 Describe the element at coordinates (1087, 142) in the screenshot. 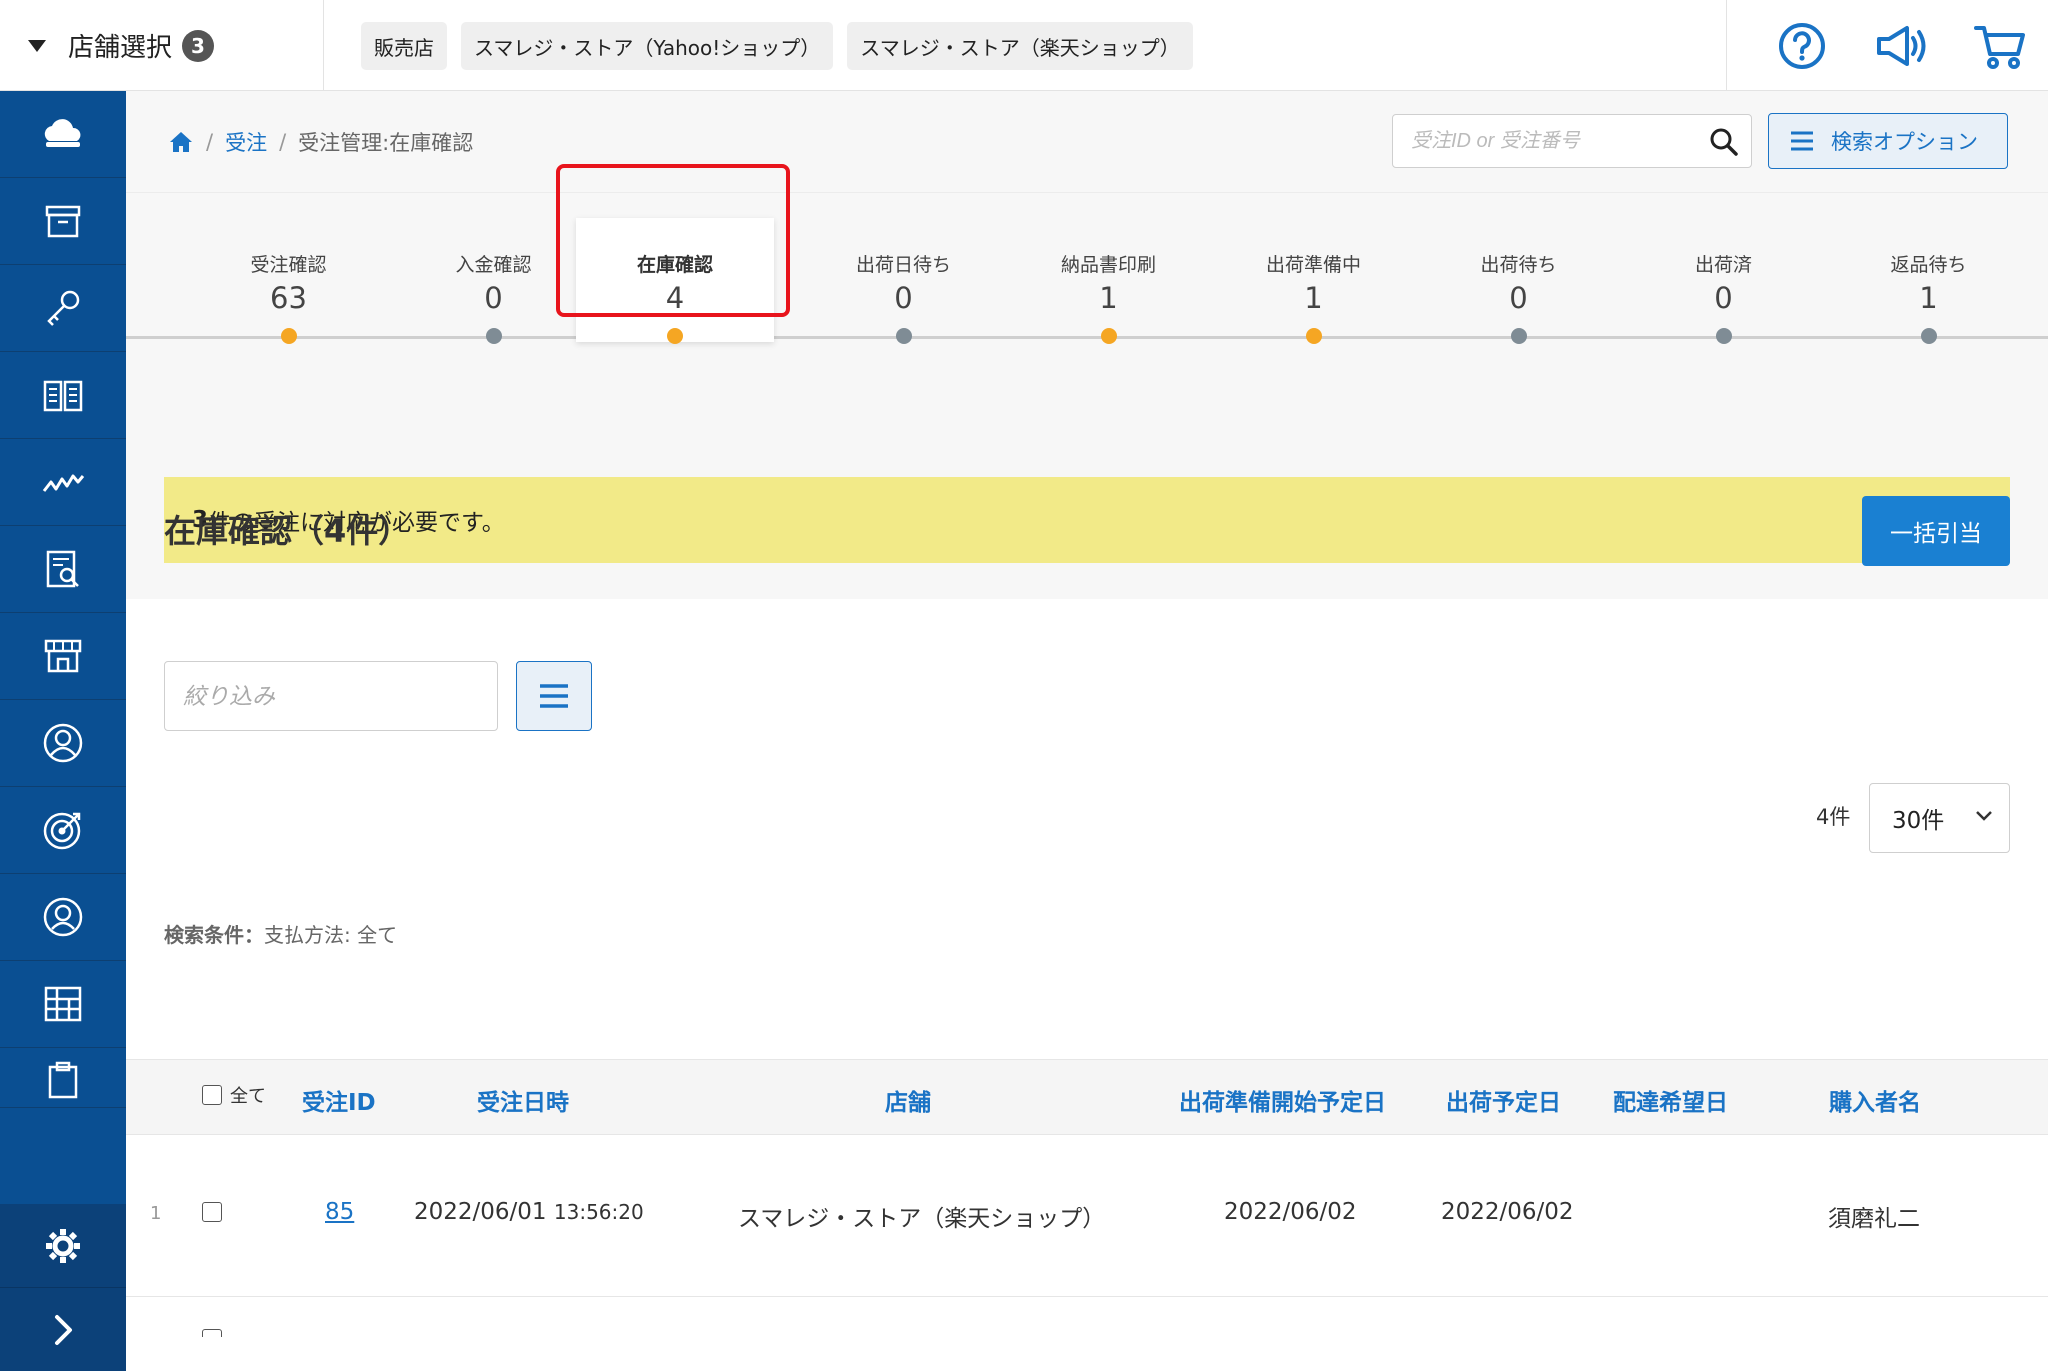

I see `breadcrumb-bar: / 受注 / 受注管理:在庫確認 検索オプション` at that location.